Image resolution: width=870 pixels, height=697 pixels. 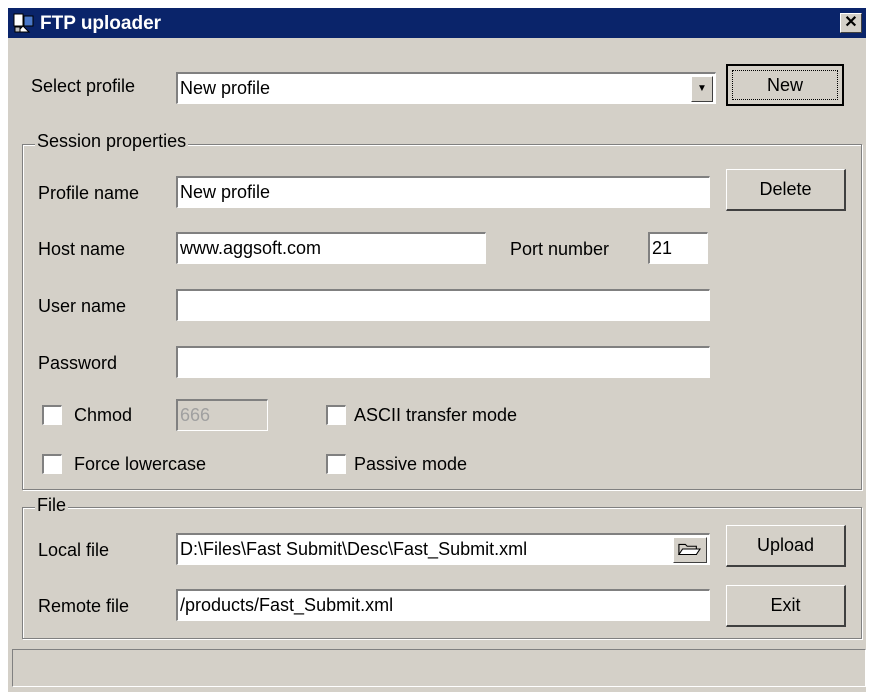 I want to click on profile-name-label: Profile name, so click(x=89, y=193).